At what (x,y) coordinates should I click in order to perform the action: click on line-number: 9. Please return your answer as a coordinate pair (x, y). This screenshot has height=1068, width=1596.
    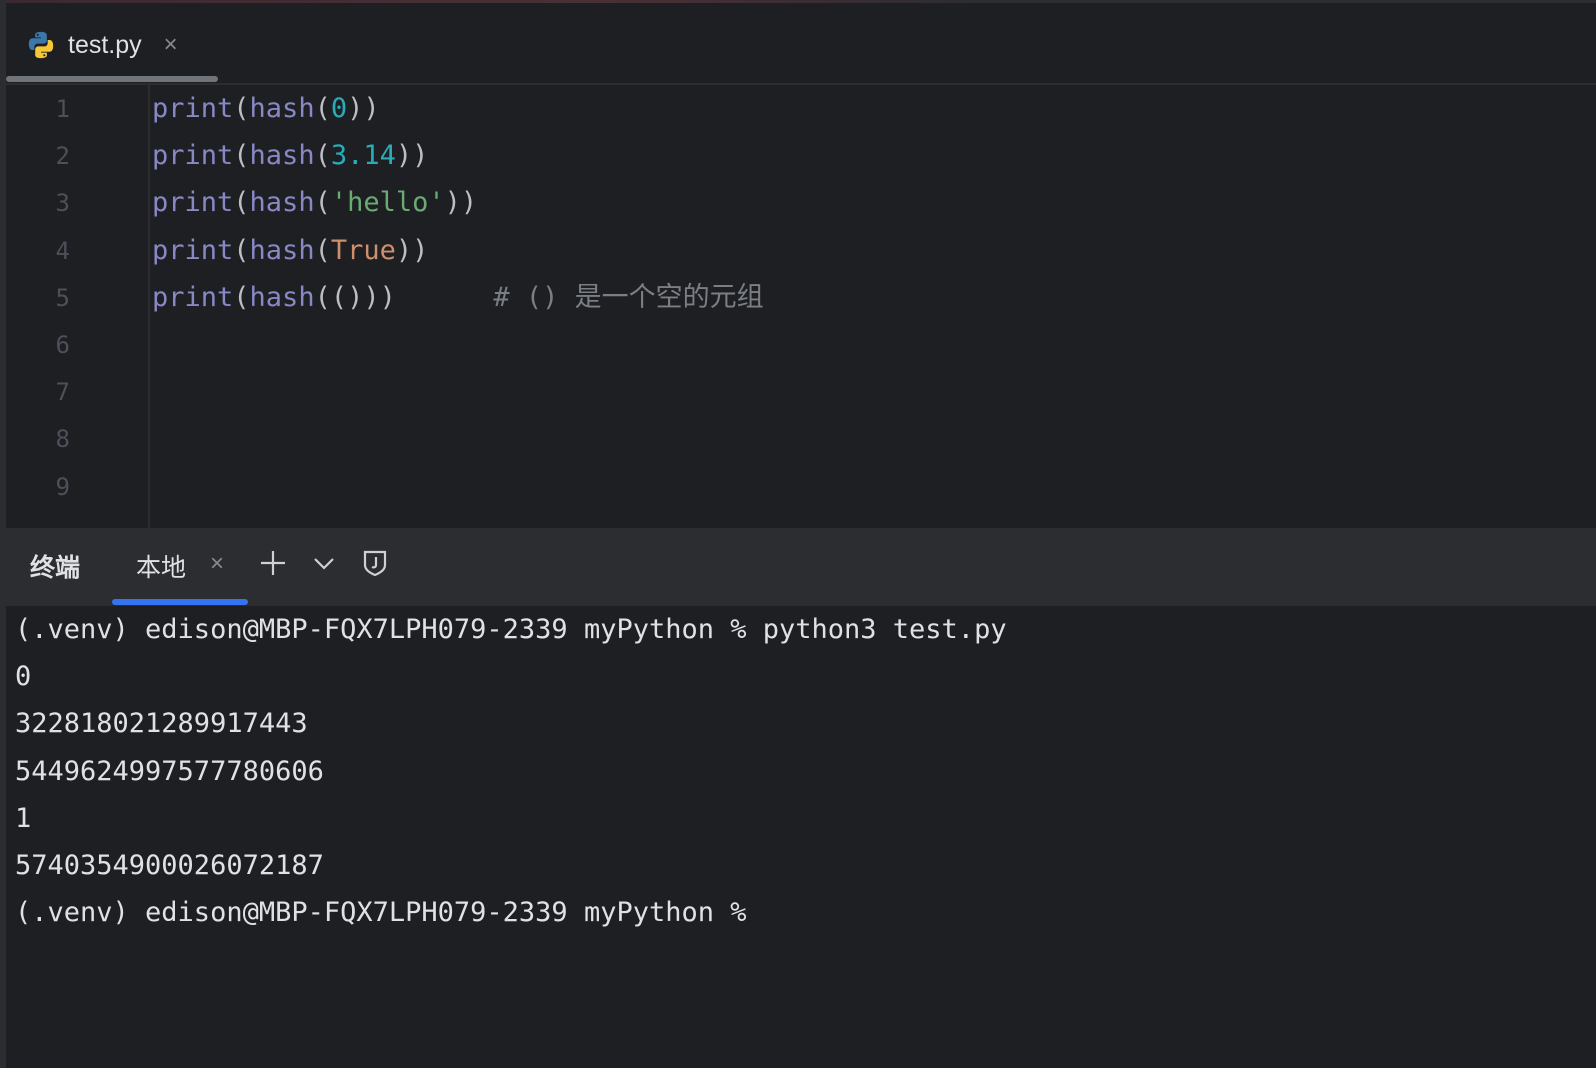
    Looking at the image, I should click on (62, 486).